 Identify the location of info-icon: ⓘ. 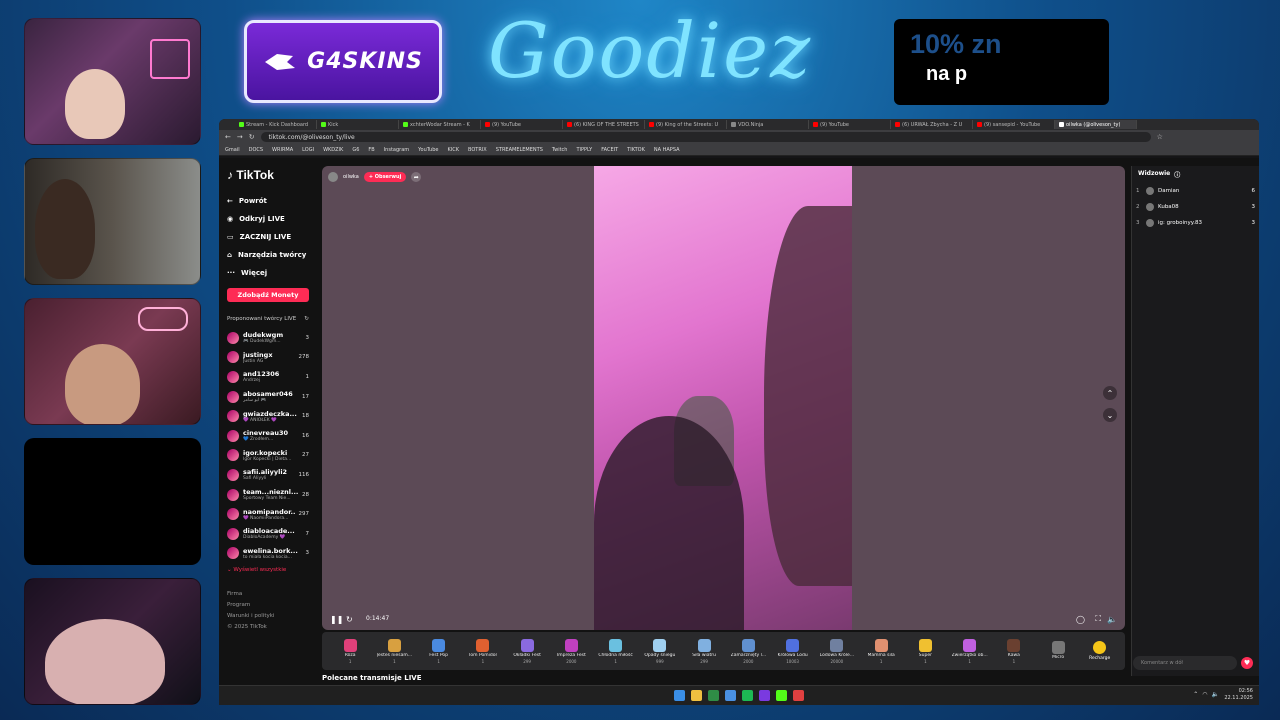
(1177, 174).